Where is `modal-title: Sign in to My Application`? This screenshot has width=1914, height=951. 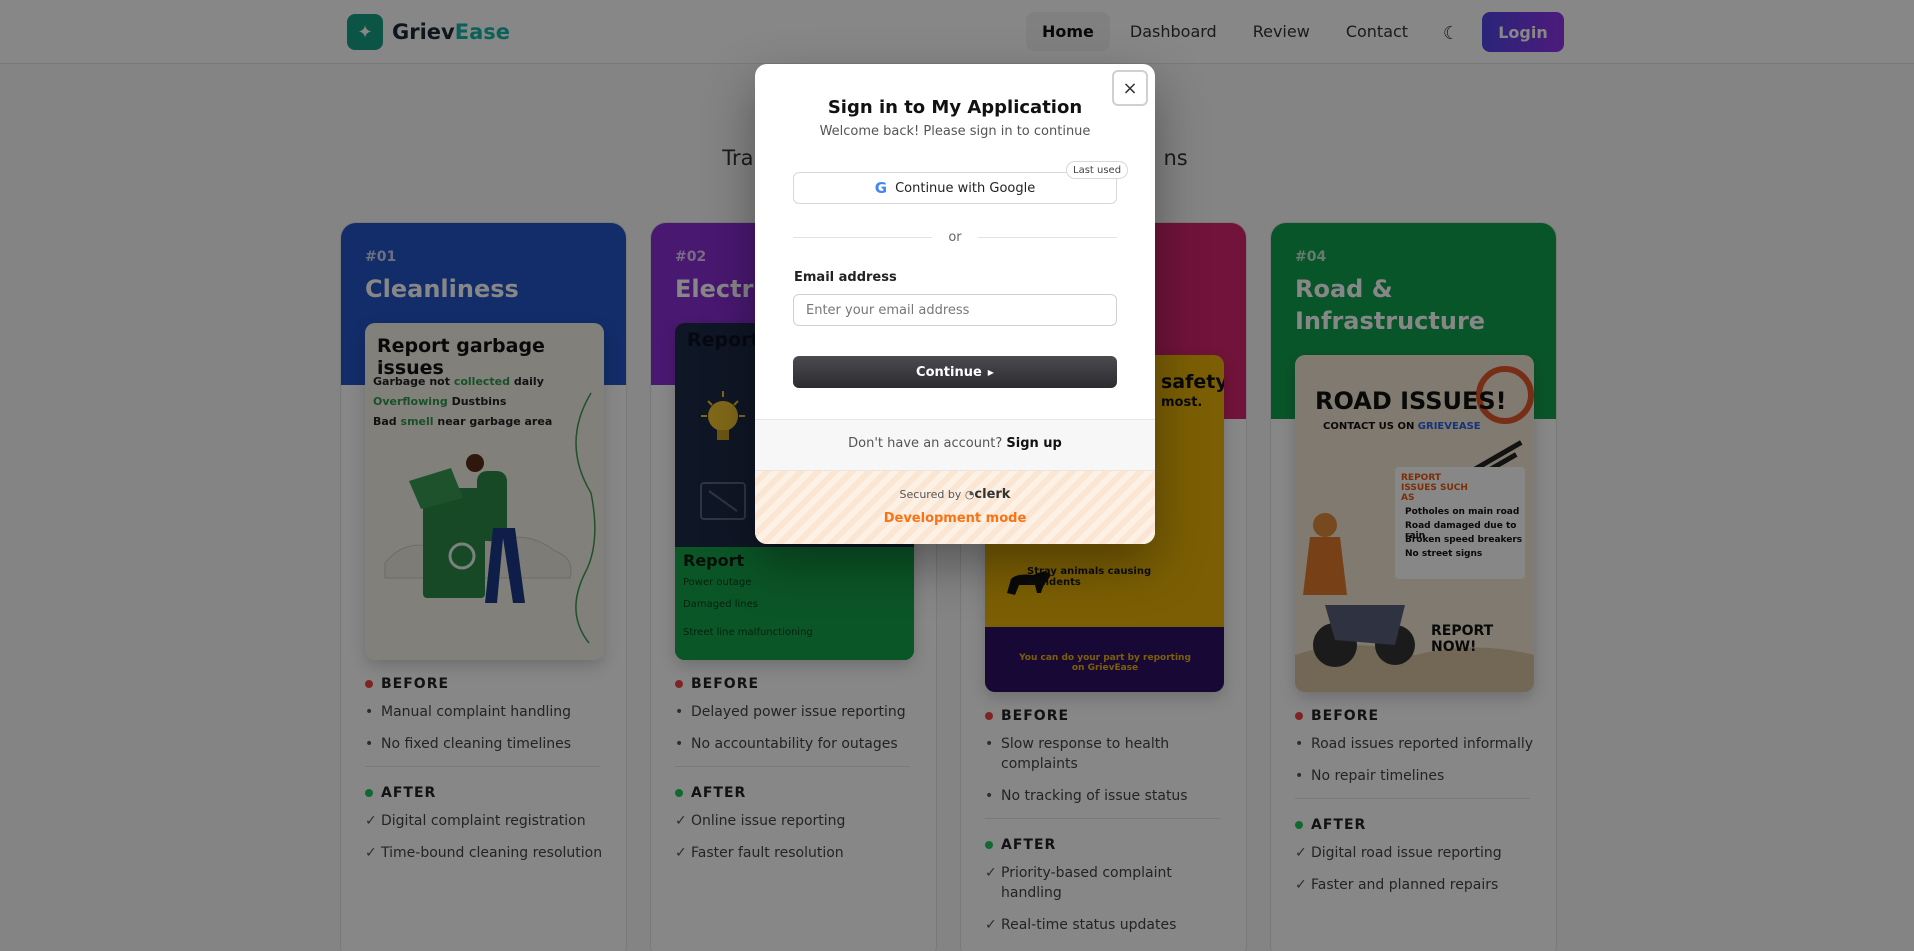
modal-title: Sign in to My Application is located at coordinates (955, 107).